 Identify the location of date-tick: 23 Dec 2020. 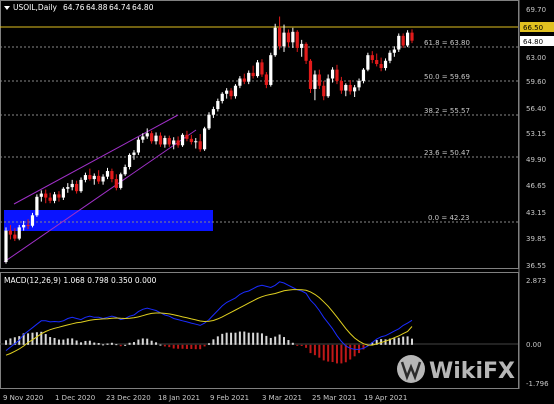
(128, 398).